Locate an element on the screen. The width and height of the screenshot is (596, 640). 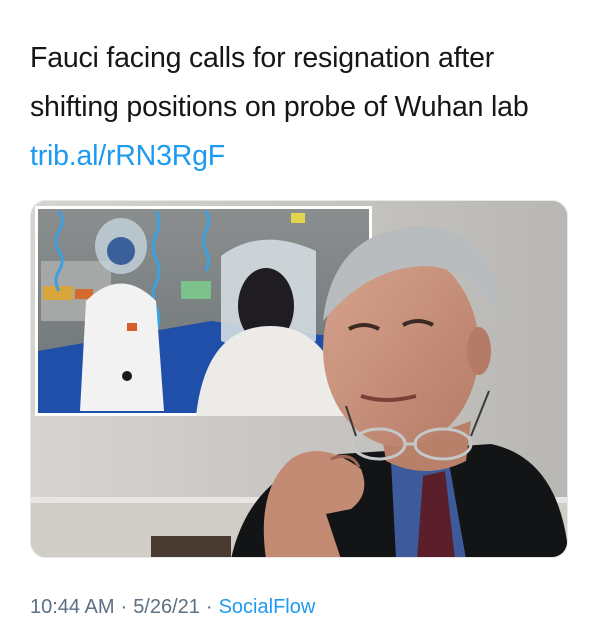
tweet-link: trib.al/rRN3RgF is located at coordinates (127, 156).